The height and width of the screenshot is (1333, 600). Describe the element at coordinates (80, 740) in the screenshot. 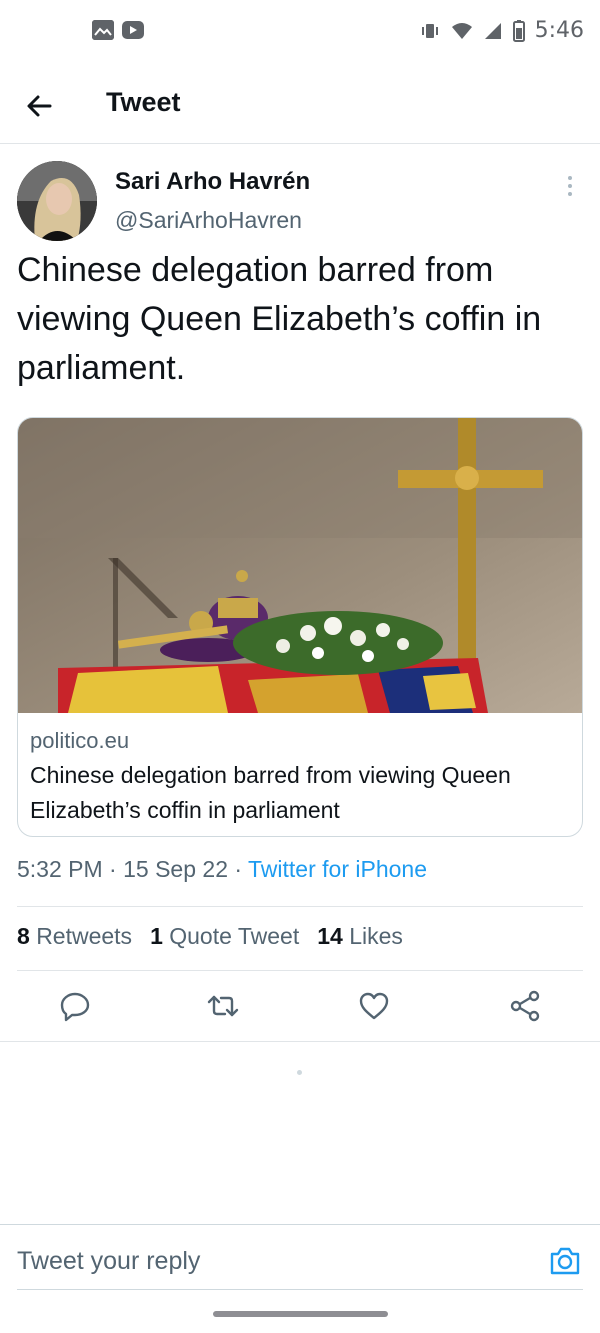

I see `card-domain: politico.eu` at that location.